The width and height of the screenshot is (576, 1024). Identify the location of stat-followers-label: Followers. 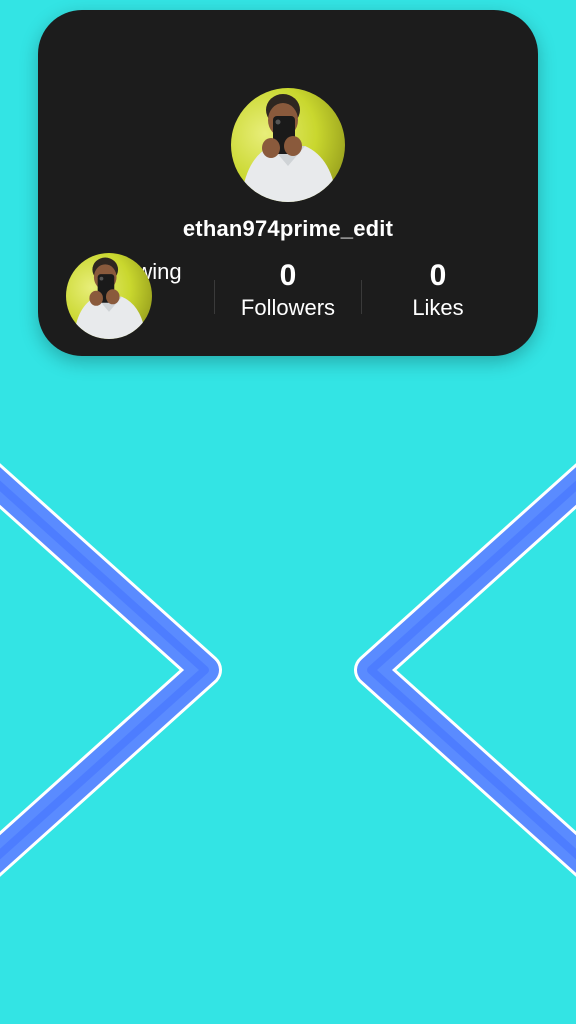
(288, 307).